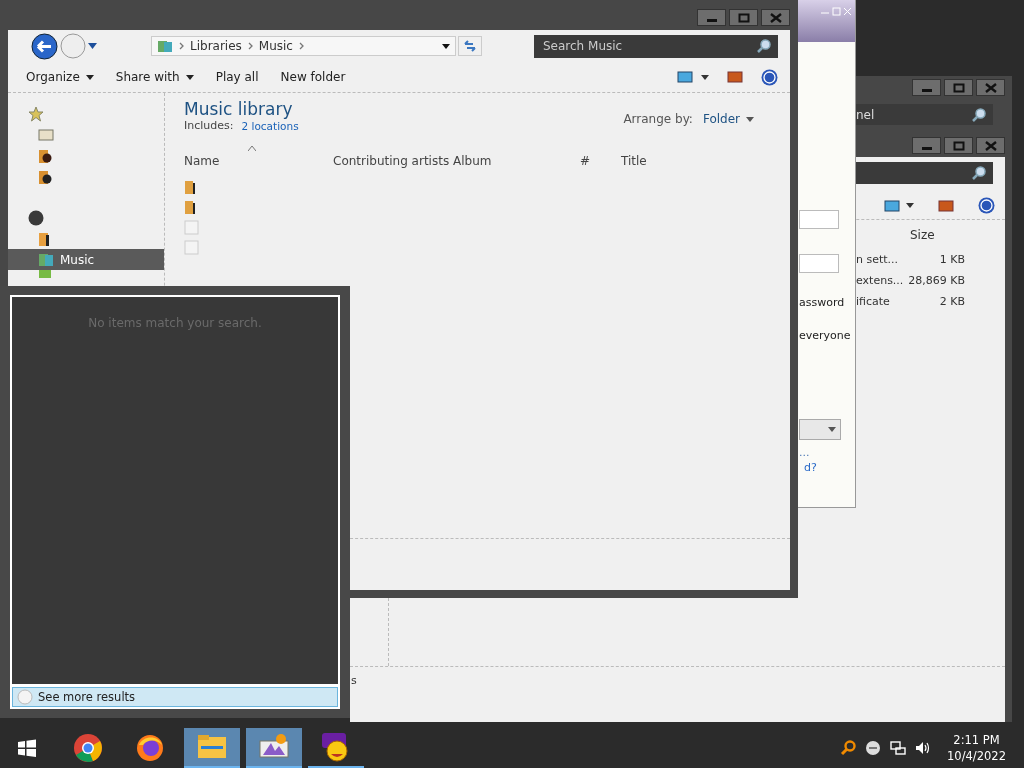 The image size is (1024, 768). Describe the element at coordinates (239, 109) in the screenshot. I see `library-title: Music library` at that location.